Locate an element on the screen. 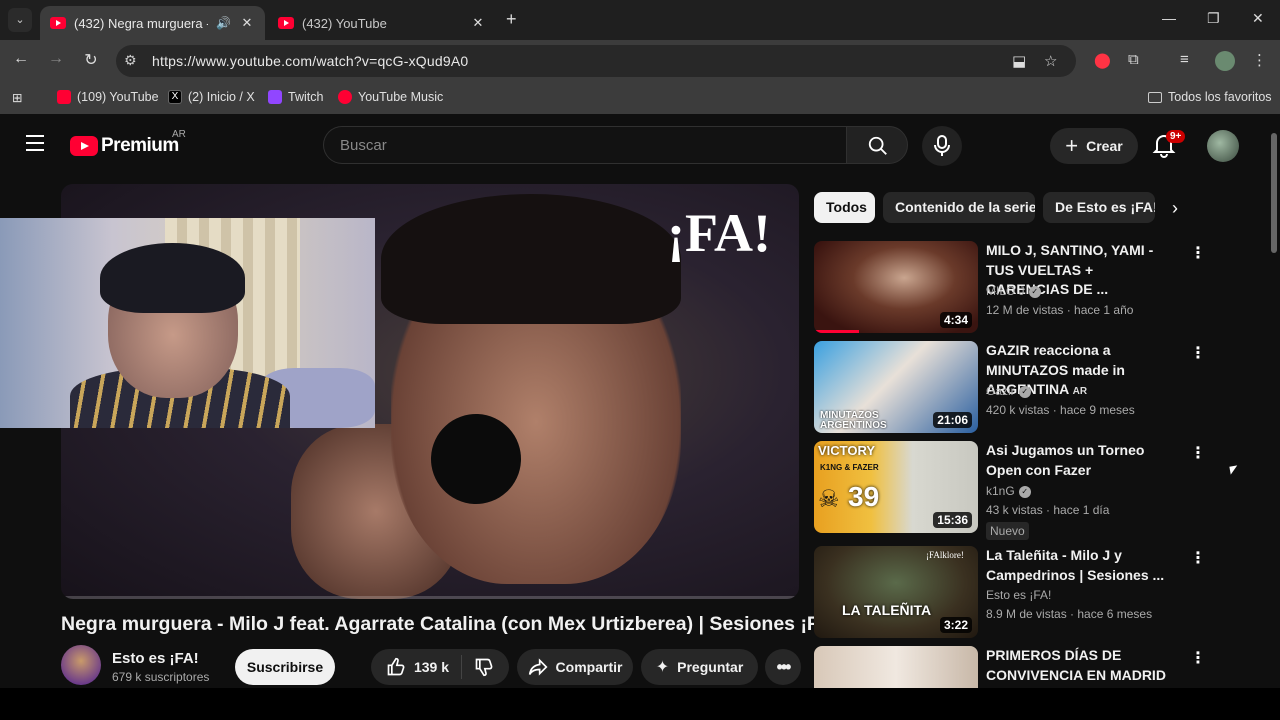 The image size is (1280, 720). recommendation-channel: Esto es ¡FA! is located at coordinates (1018, 595).